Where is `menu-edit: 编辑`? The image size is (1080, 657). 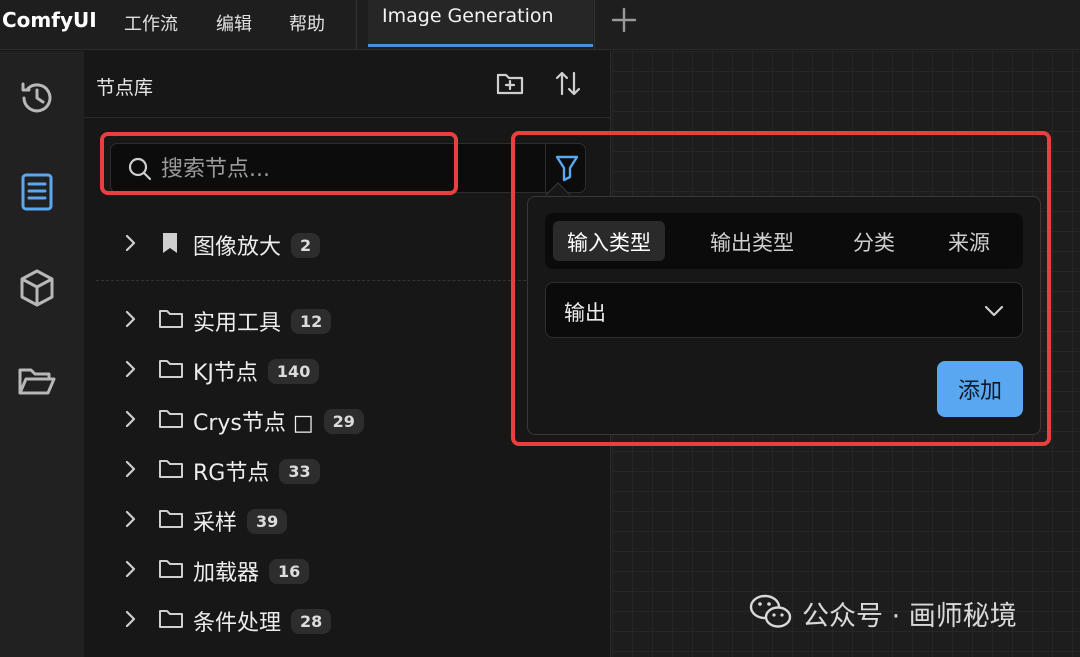
menu-edit: 编辑 is located at coordinates (234, 23).